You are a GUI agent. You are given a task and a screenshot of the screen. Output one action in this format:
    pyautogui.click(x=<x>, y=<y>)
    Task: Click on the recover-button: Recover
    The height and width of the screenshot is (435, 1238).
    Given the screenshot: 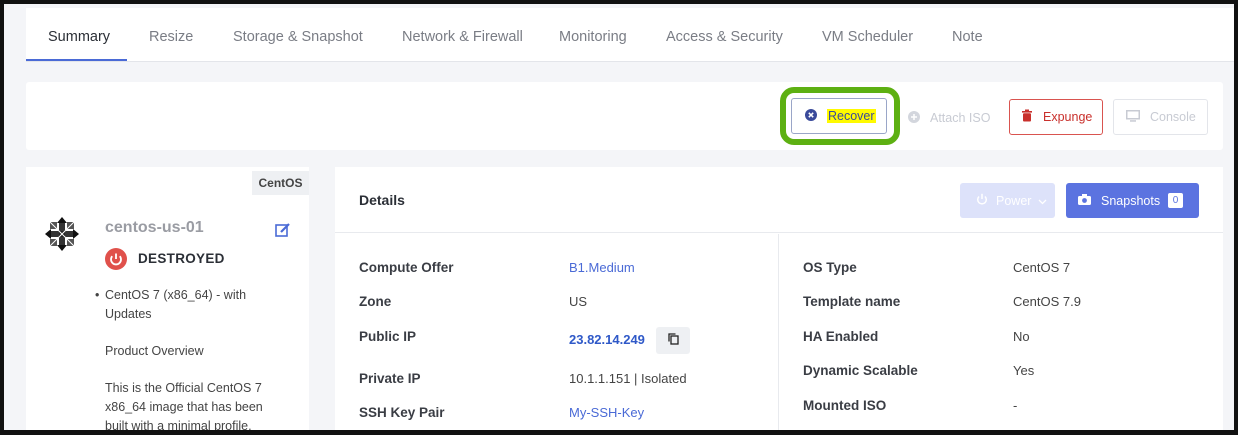 What is the action you would take?
    pyautogui.click(x=839, y=116)
    